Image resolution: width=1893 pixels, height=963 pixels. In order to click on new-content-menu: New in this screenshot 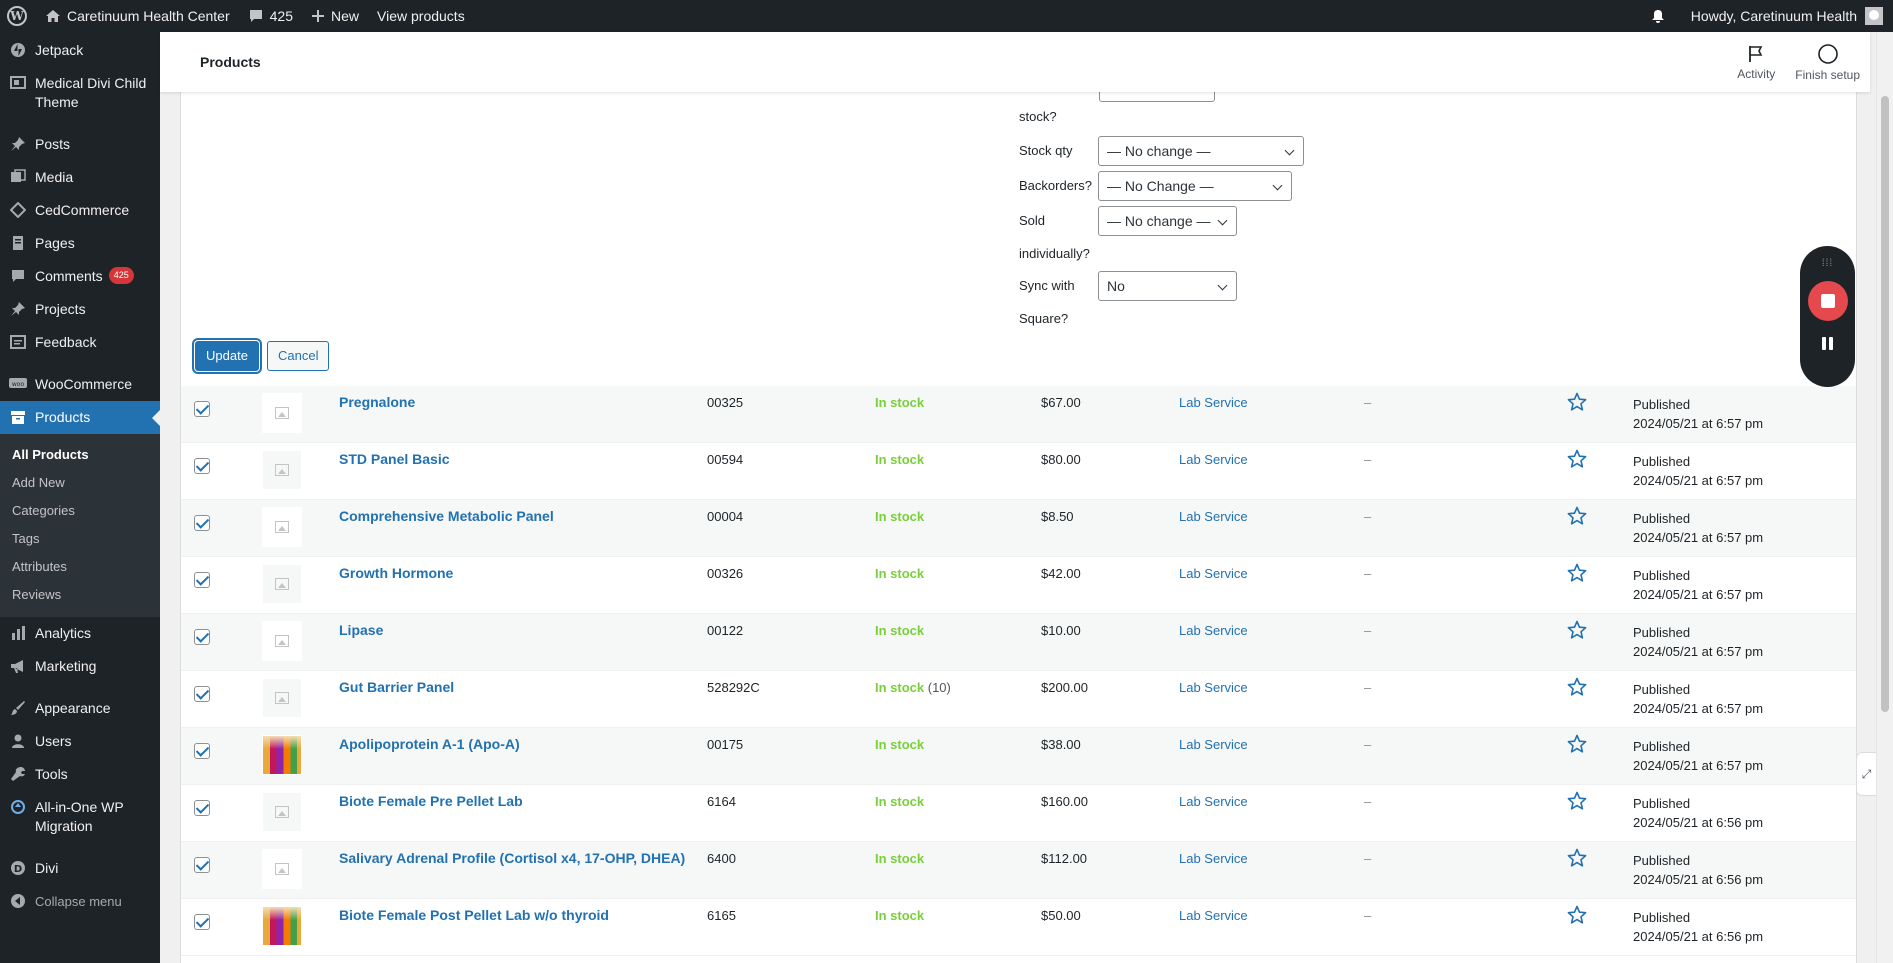, I will do `click(335, 16)`.